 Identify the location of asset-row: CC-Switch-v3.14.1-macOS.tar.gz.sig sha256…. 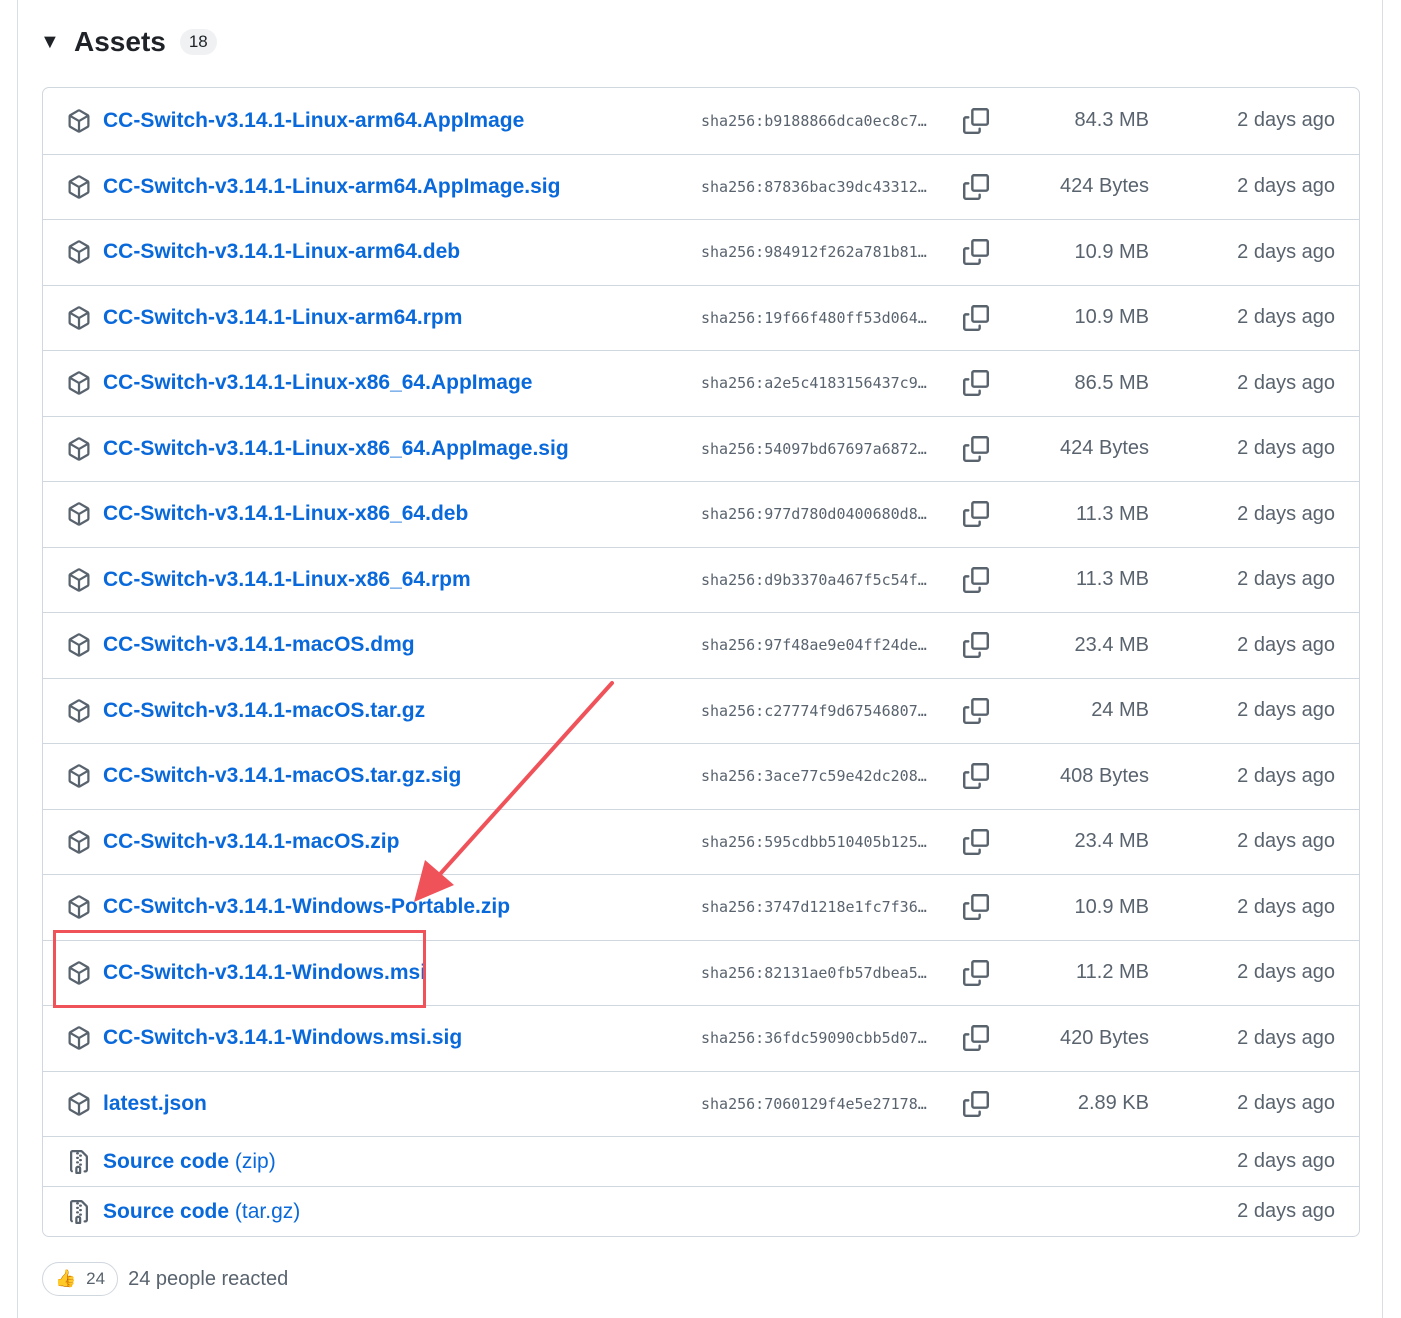
(701, 776).